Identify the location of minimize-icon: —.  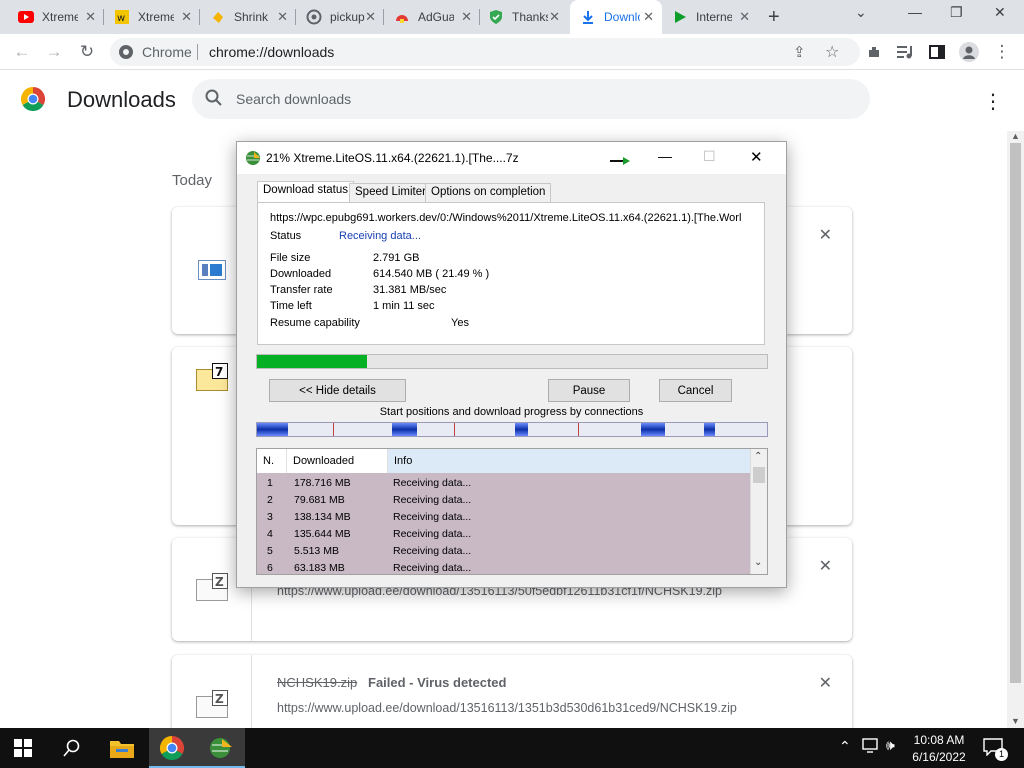
(915, 12).